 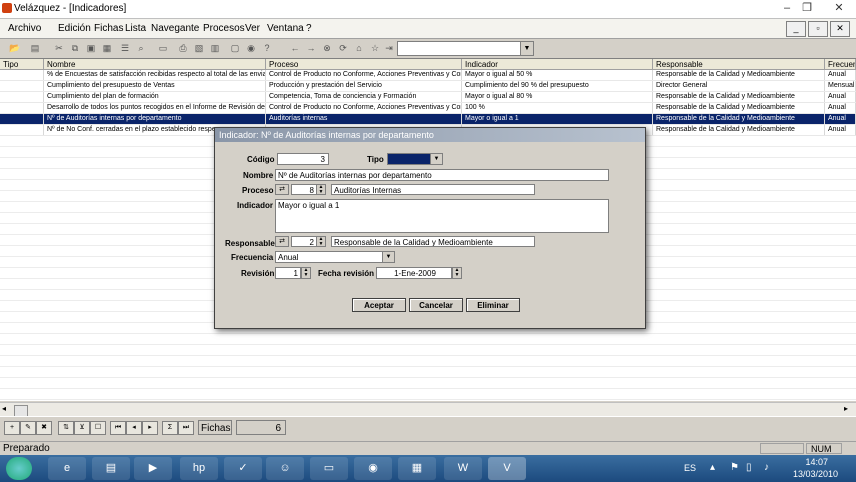 I want to click on child-close-icon: ✕, so click(x=840, y=29).